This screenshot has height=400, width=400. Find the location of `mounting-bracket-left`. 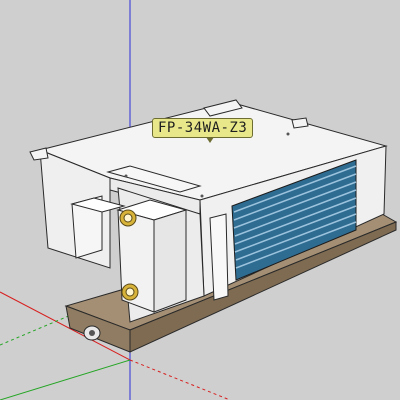

mounting-bracket-left is located at coordinates (39, 154).